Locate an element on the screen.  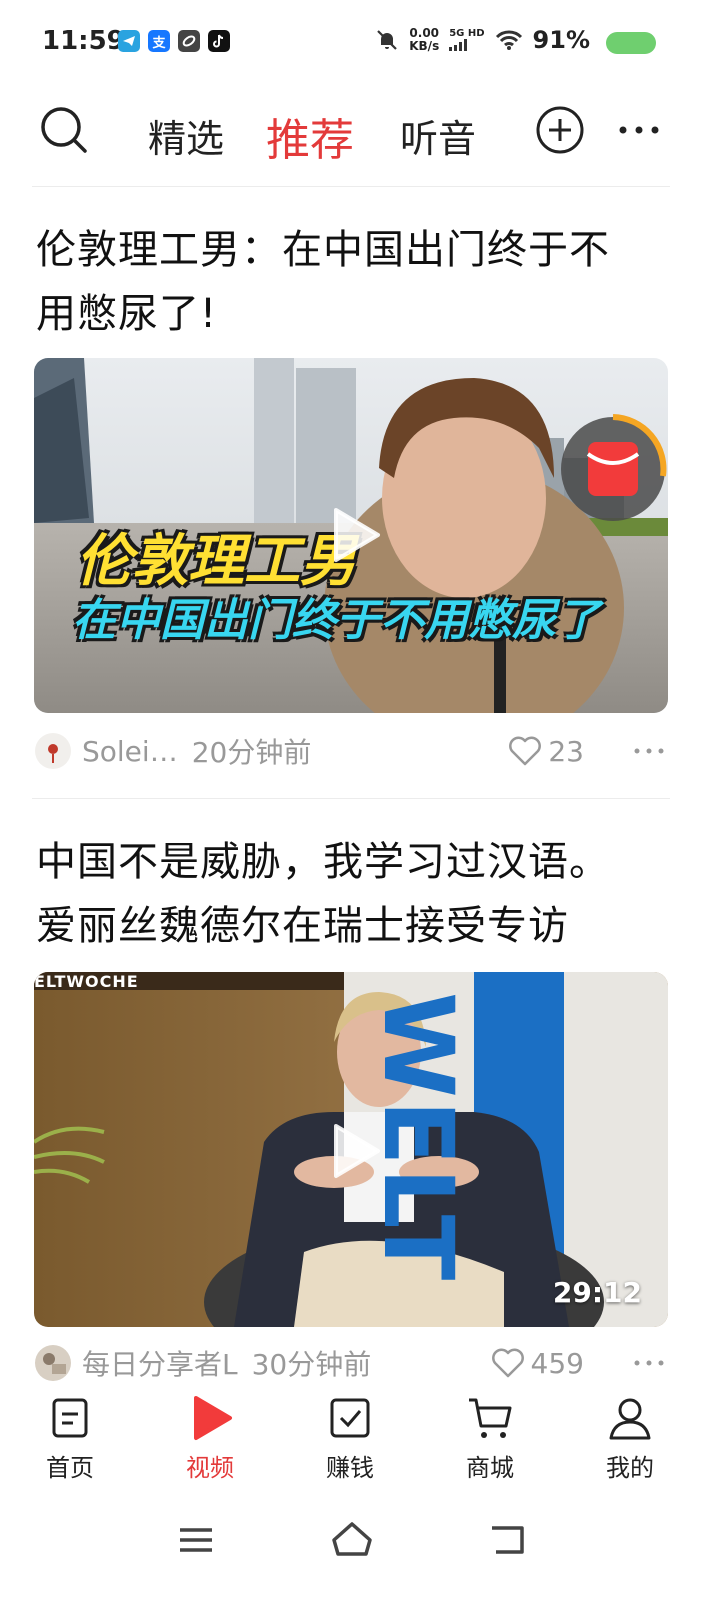
post-time: 20分钟前 is located at coordinates (251, 752).